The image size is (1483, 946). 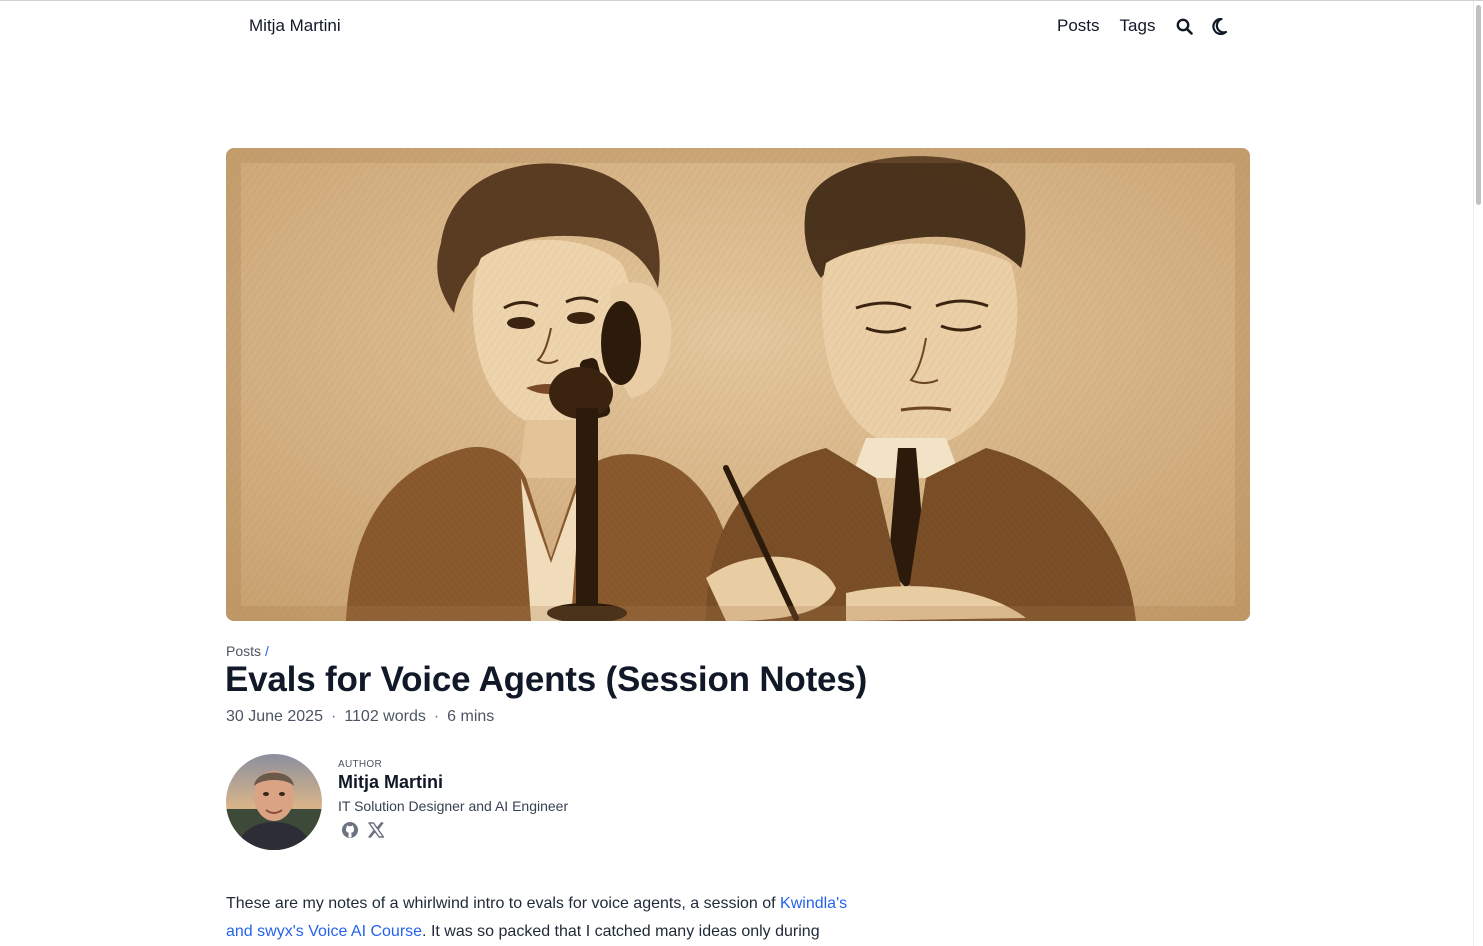 I want to click on breadcrumb: Posts /, so click(x=247, y=651).